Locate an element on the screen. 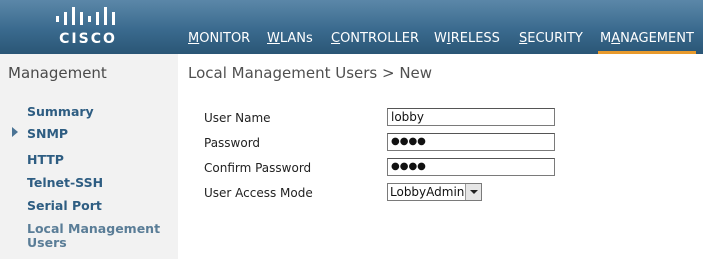  sidebar-item-serial-port: Serial Port is located at coordinates (64, 206).